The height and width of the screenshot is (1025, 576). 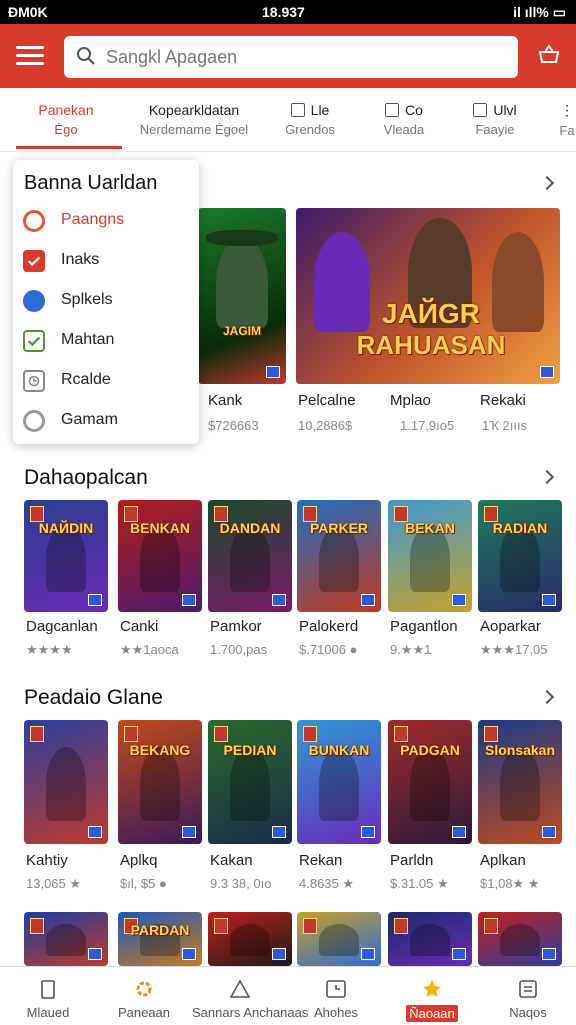 What do you see at coordinates (428, 296) in the screenshot?
I see `featured-banner: JAЙGR RAHUASAN` at bounding box center [428, 296].